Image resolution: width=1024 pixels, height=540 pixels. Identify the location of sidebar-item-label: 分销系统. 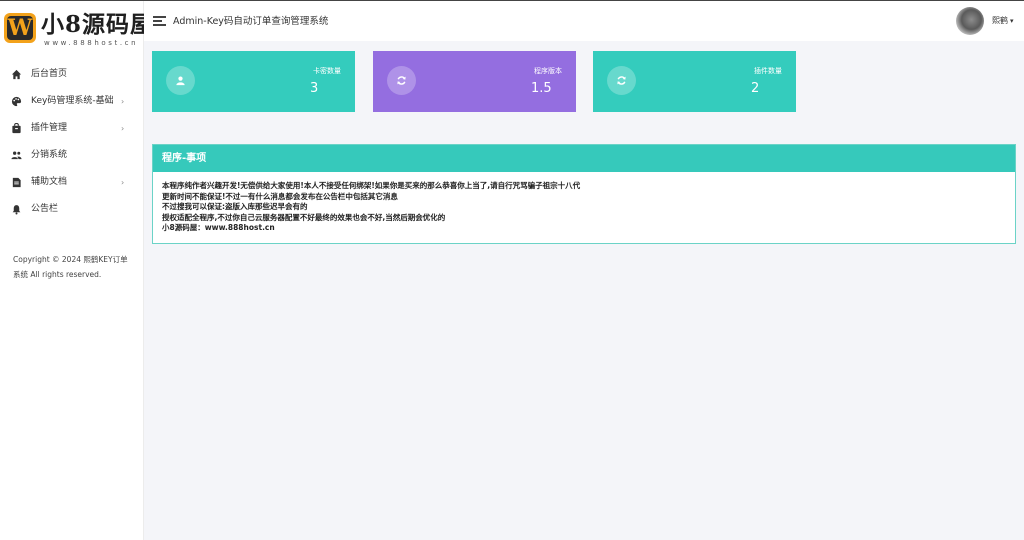
(49, 155).